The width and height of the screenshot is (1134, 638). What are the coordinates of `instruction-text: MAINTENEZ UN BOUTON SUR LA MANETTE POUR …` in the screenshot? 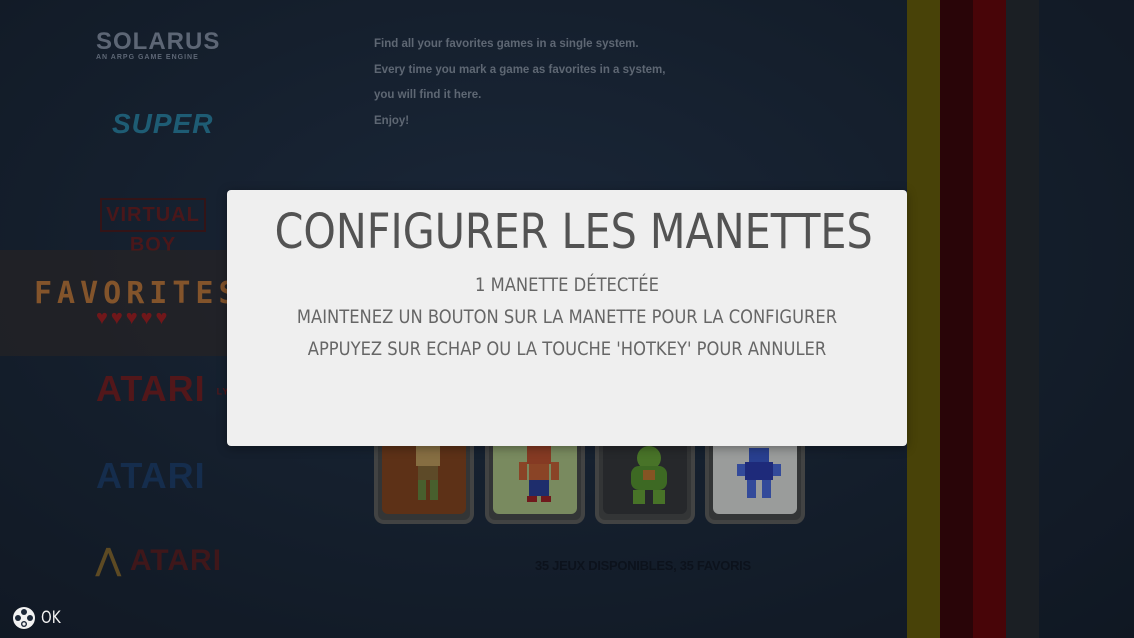 It's located at (567, 317).